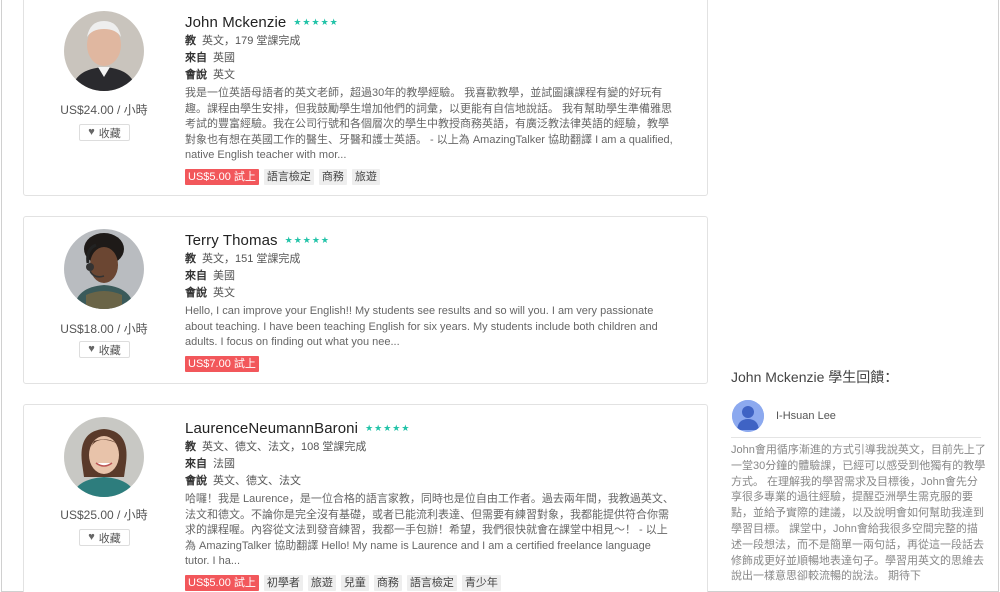 This screenshot has width=1000, height=592. I want to click on teaches-row: 教英文，179 堂課完成, so click(435, 41).